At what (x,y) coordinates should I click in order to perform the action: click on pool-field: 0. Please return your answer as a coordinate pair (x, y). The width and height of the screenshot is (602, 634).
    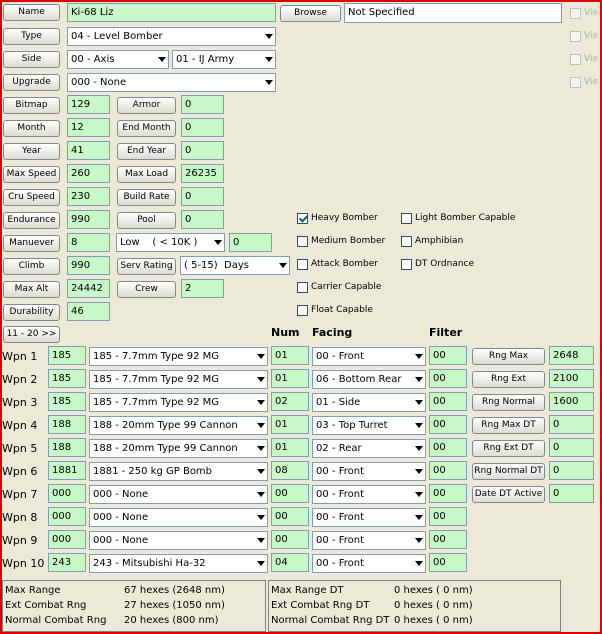
    Looking at the image, I should click on (202, 219).